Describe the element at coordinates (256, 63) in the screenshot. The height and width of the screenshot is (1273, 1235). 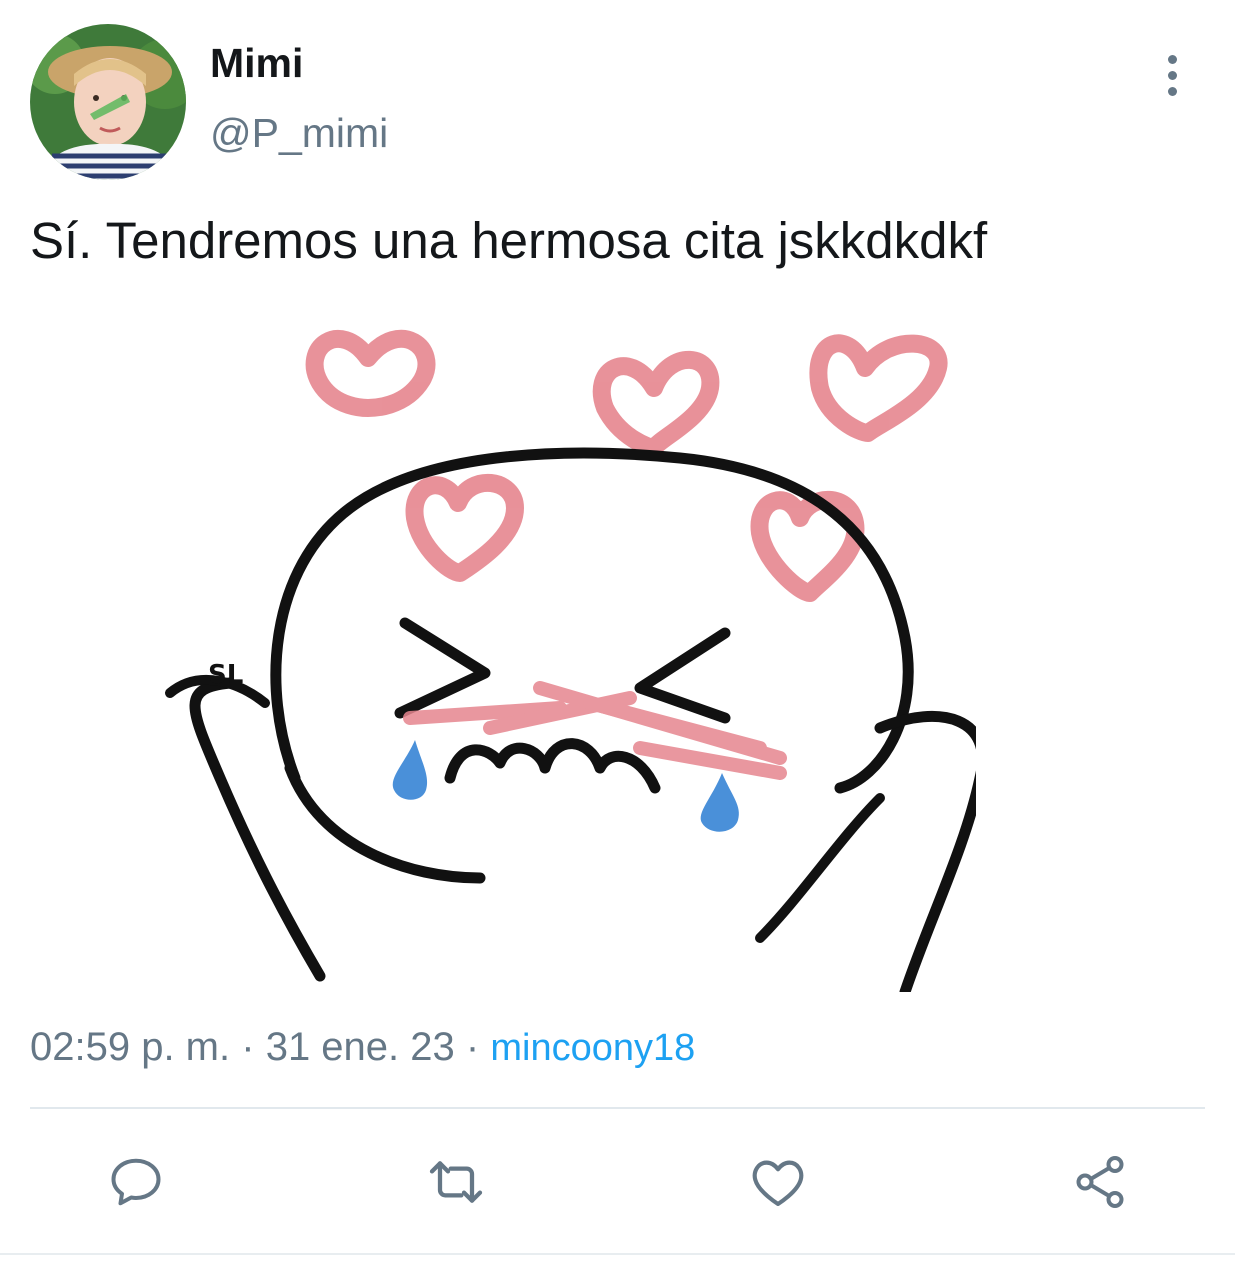
I see `display-name: Mimi` at that location.